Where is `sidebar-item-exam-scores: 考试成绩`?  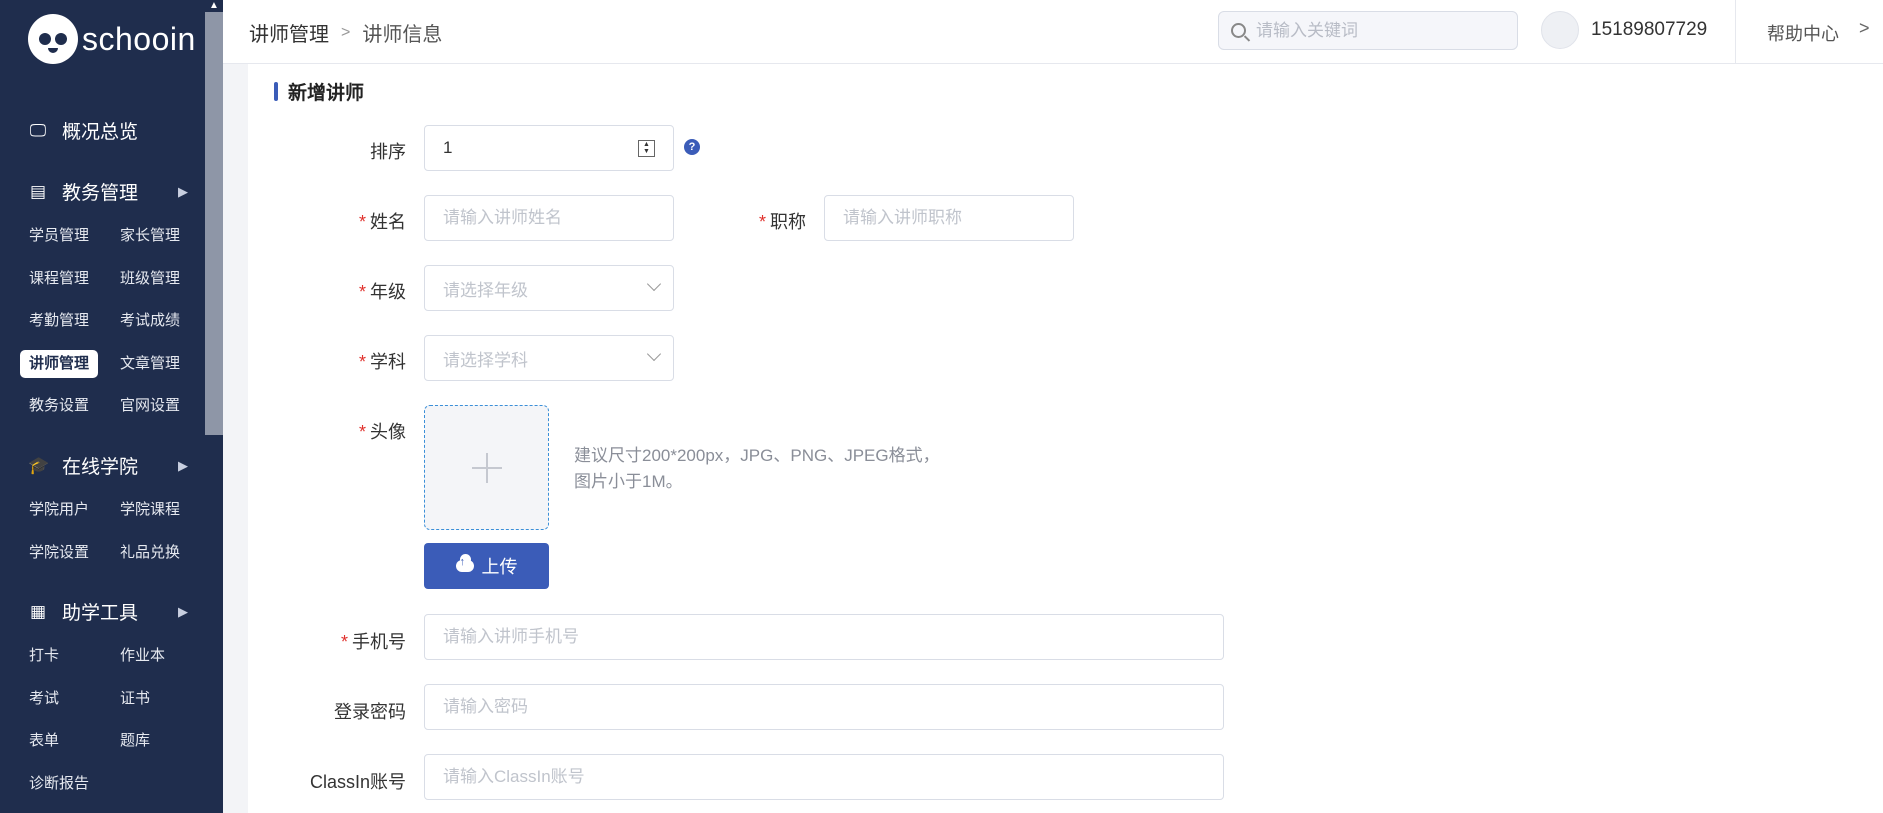 sidebar-item-exam-scores: 考试成绩 is located at coordinates (150, 321).